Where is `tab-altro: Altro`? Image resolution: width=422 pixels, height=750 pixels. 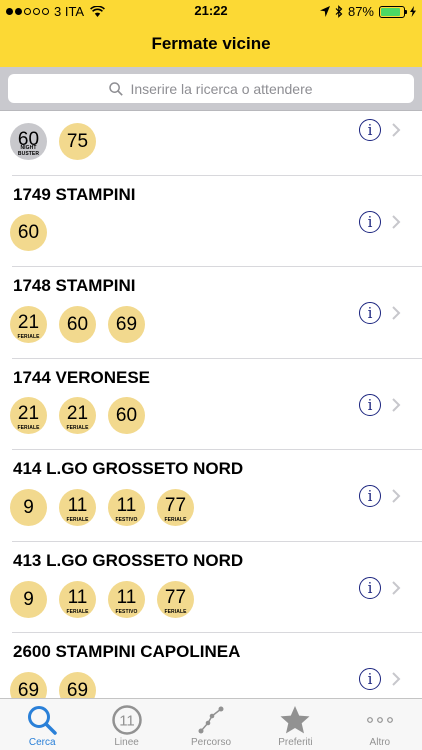 tab-altro: Altro is located at coordinates (380, 724).